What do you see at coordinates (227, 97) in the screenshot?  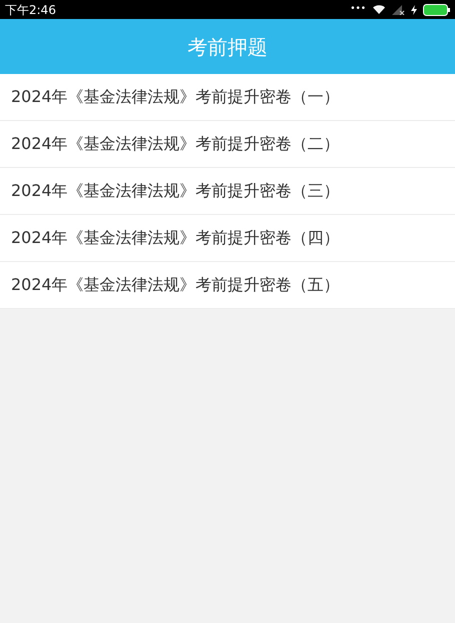 I see `list-item: 2024年《基金法律法规》考前提升密卷（一）` at bounding box center [227, 97].